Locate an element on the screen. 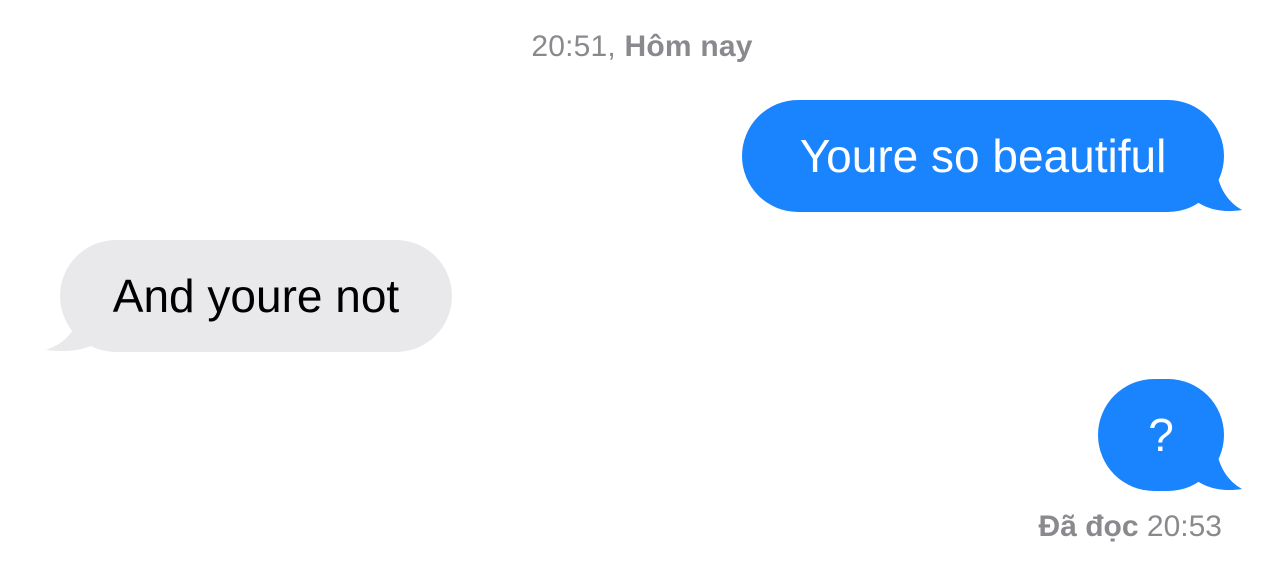  message-text: And youre not is located at coordinates (256, 296).